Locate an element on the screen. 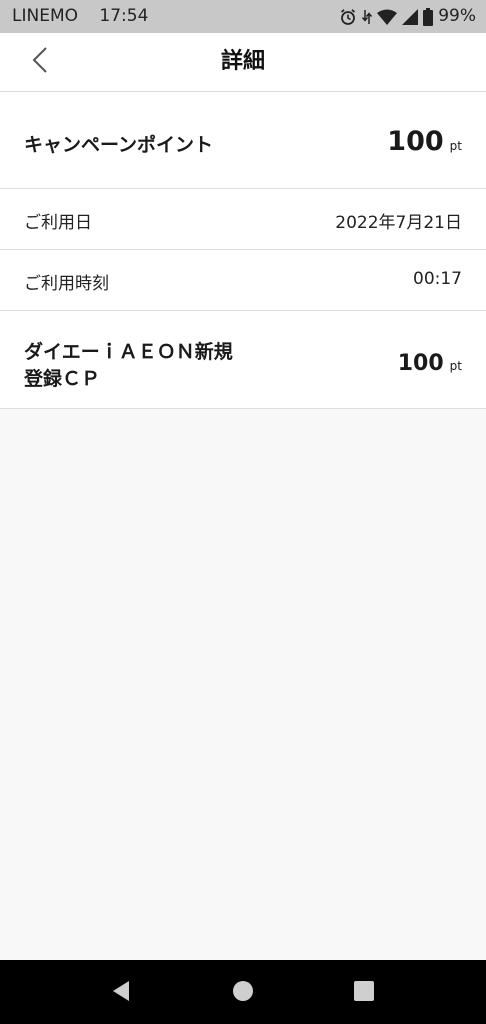 This screenshot has width=486, height=1024. app-header: 詳細 is located at coordinates (243, 62).